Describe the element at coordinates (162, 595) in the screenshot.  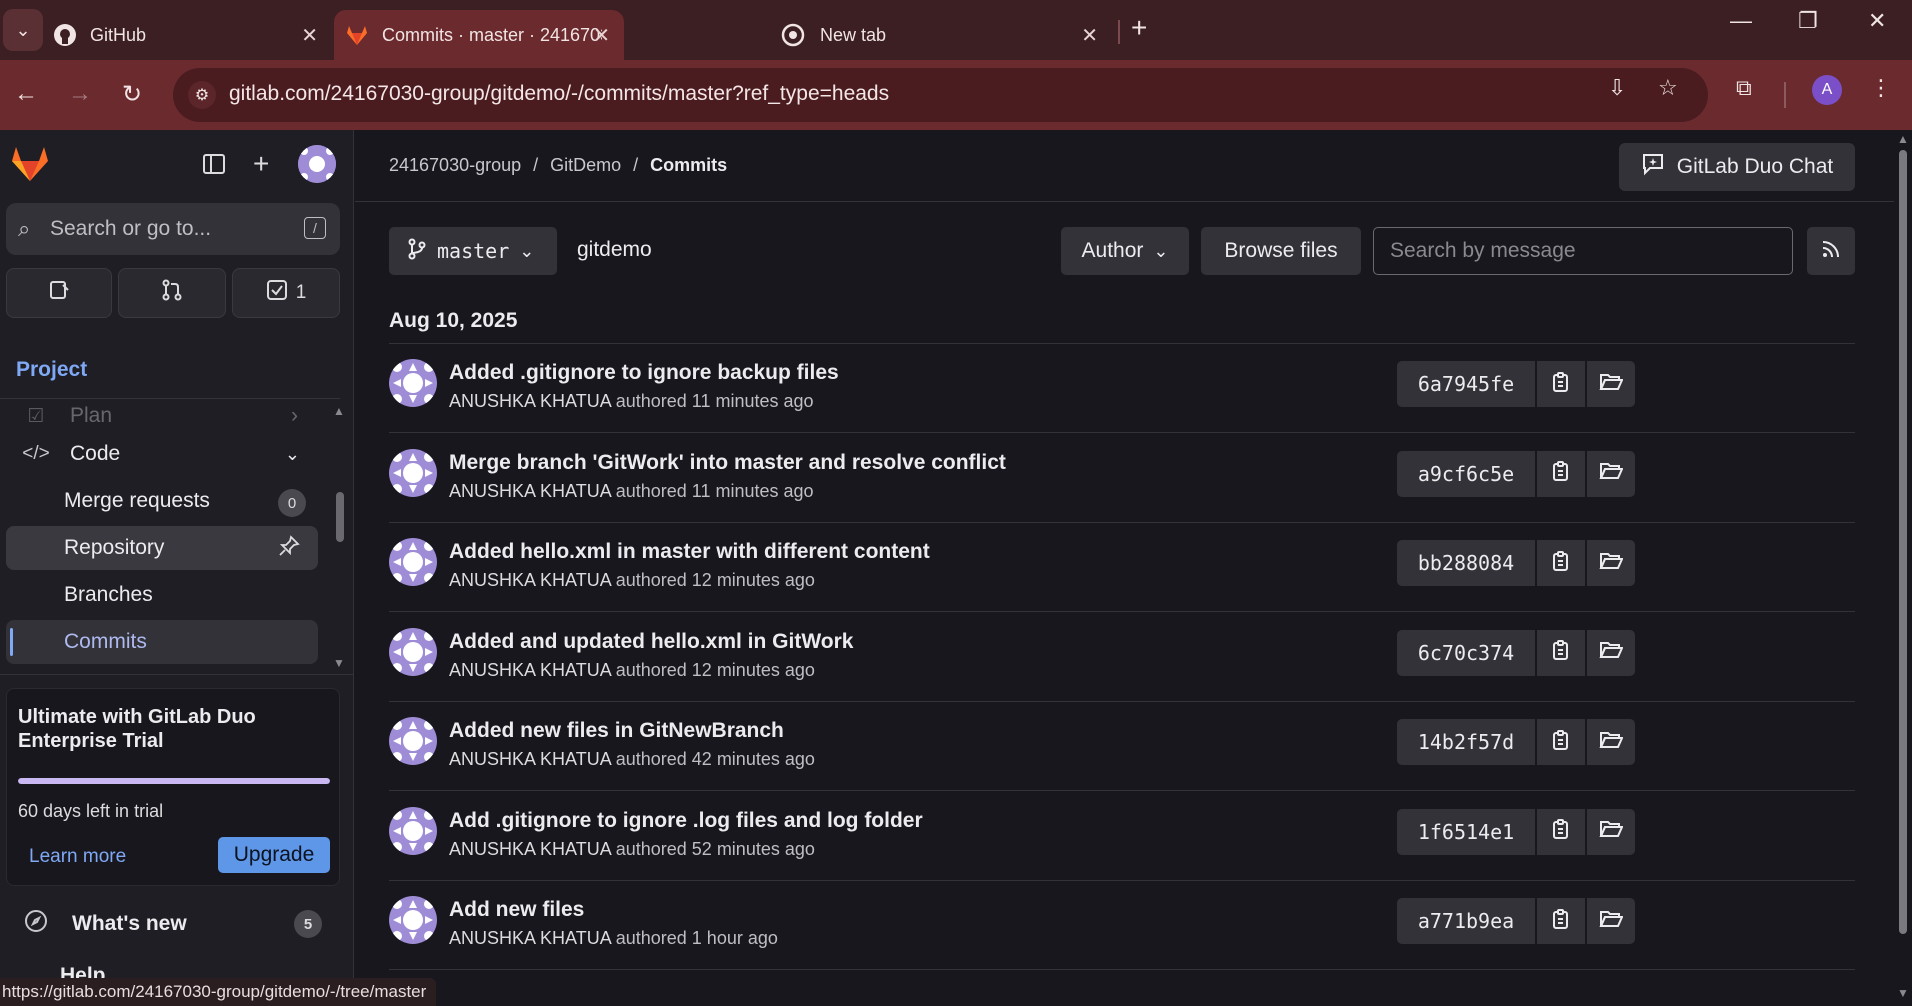
I see `sidebar-item-branches: Branches` at that location.